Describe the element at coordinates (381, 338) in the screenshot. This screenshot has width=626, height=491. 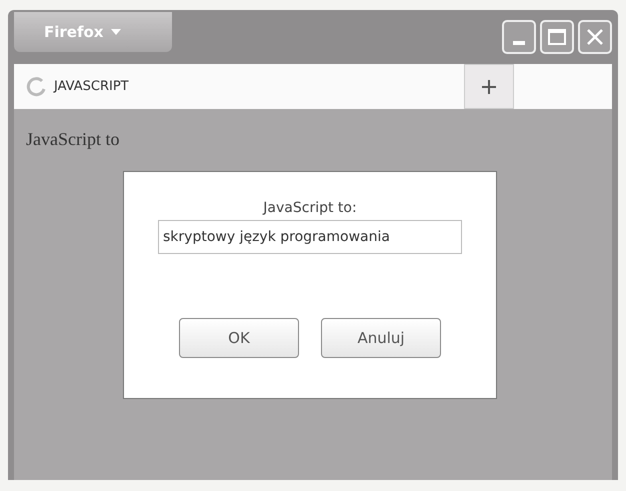
I see `dialog-button: Anuluj` at that location.